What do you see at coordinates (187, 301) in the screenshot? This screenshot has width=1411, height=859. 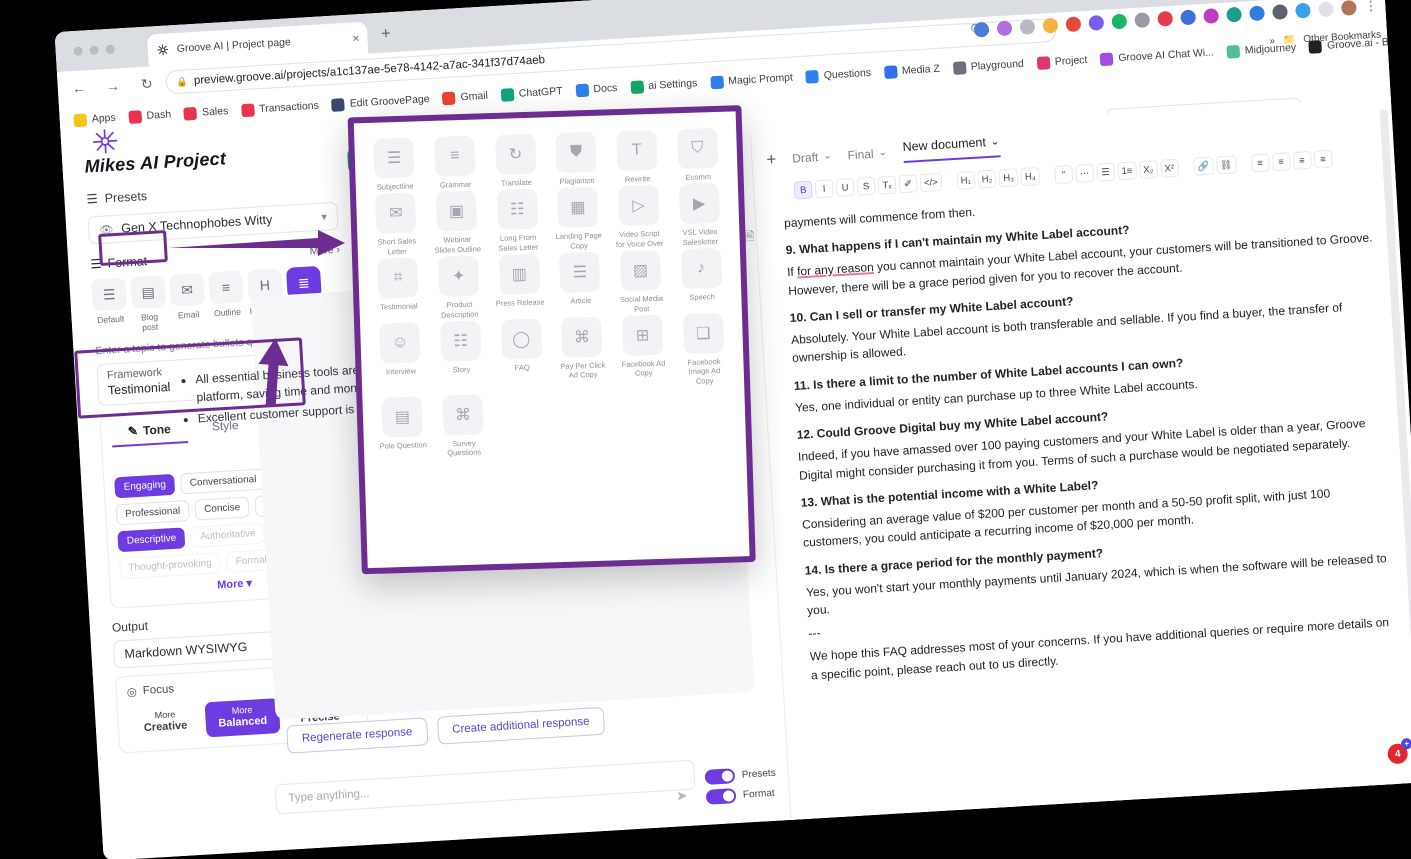 I see `format-tile-email: ✉ Email` at bounding box center [187, 301].